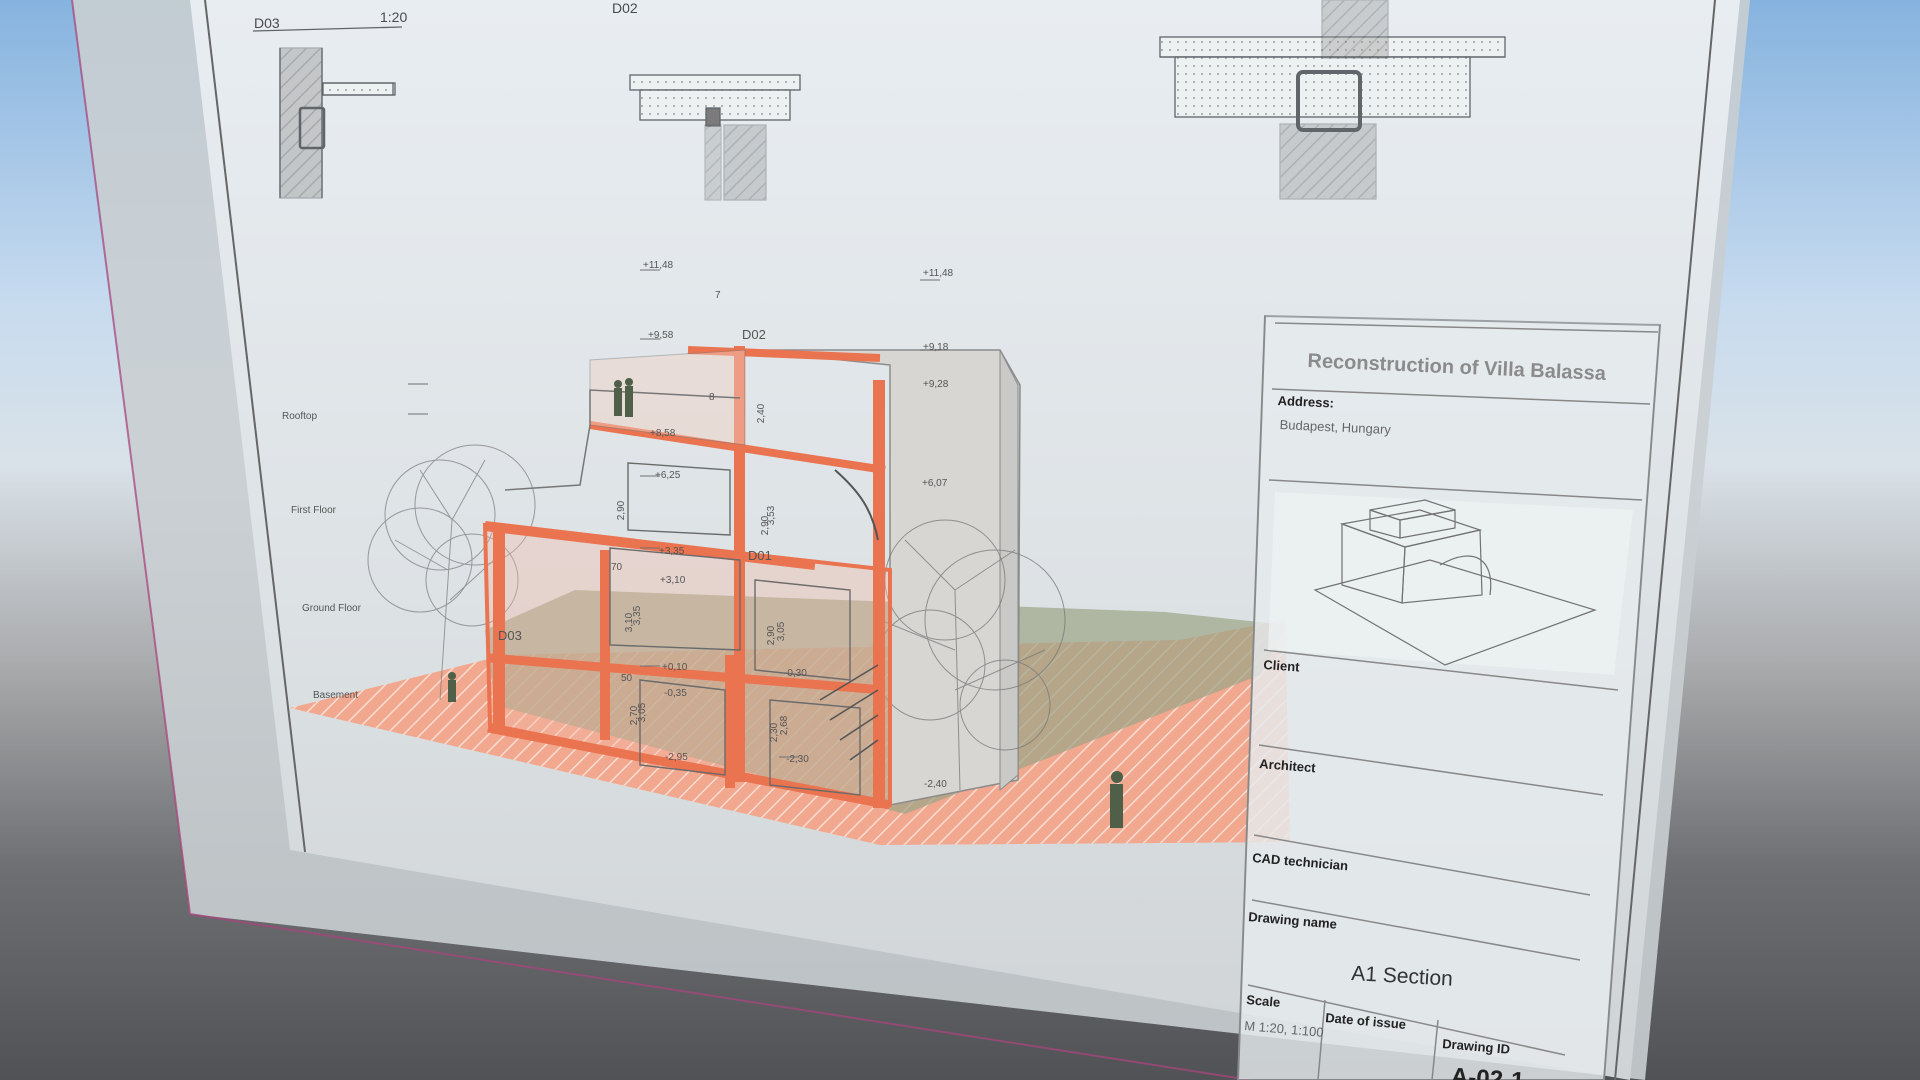 This screenshot has height=1080, width=1920. What do you see at coordinates (1306, 402) in the screenshot?
I see `address-label: Address:` at bounding box center [1306, 402].